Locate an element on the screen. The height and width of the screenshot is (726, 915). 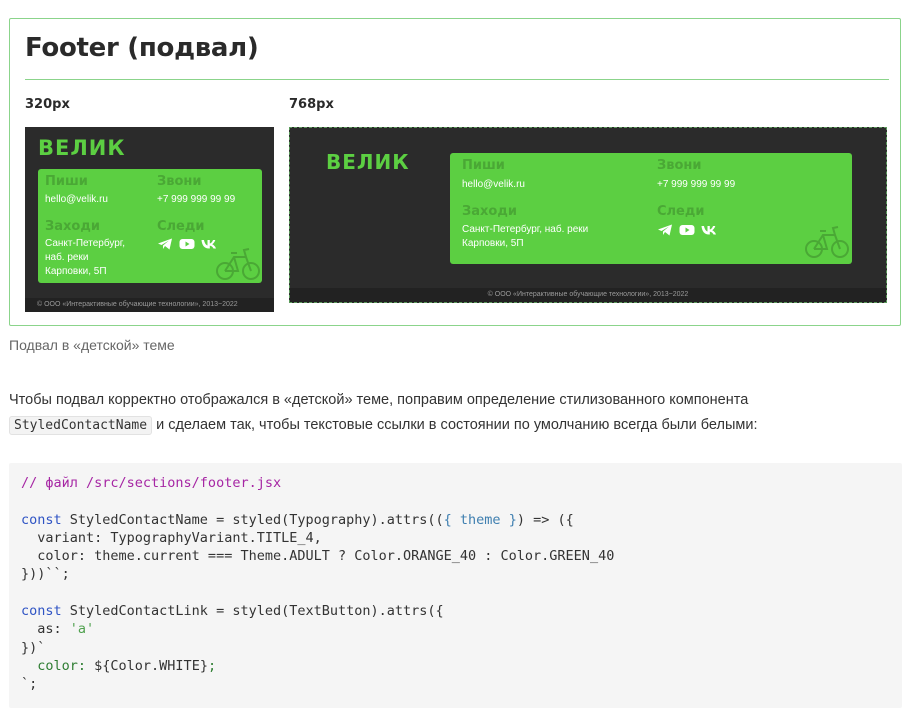
address-line: наб. реки is located at coordinates (67, 257).